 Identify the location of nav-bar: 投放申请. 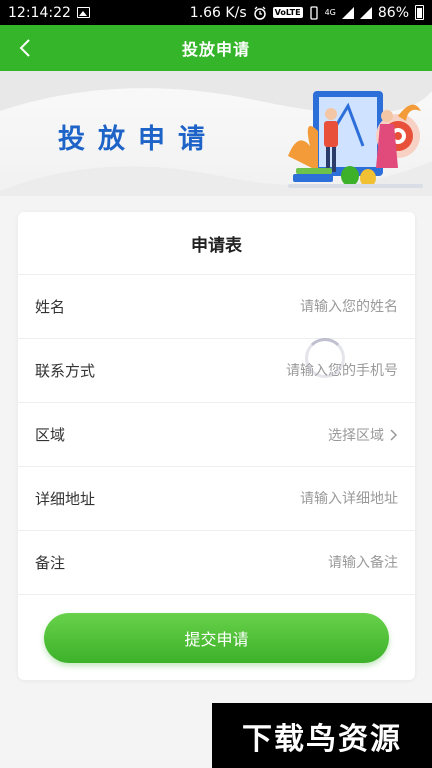
(216, 48).